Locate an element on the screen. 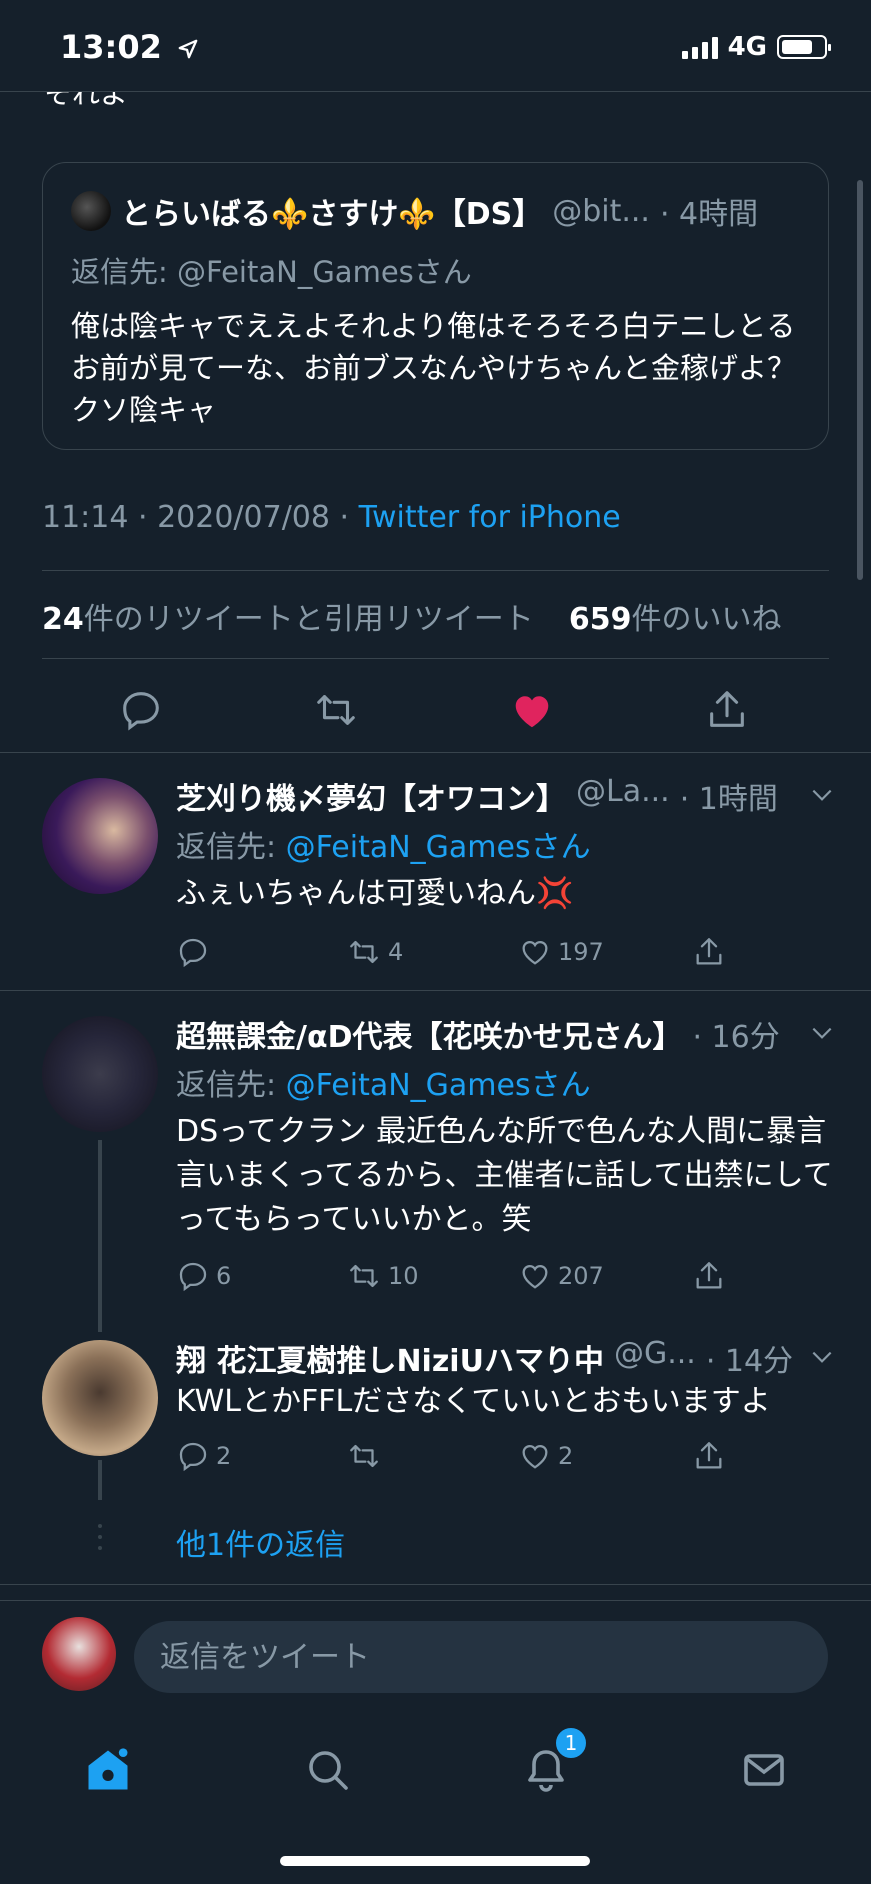 Image resolution: width=871 pixels, height=1884 pixels. retweets-count: 24 is located at coordinates (63, 619).